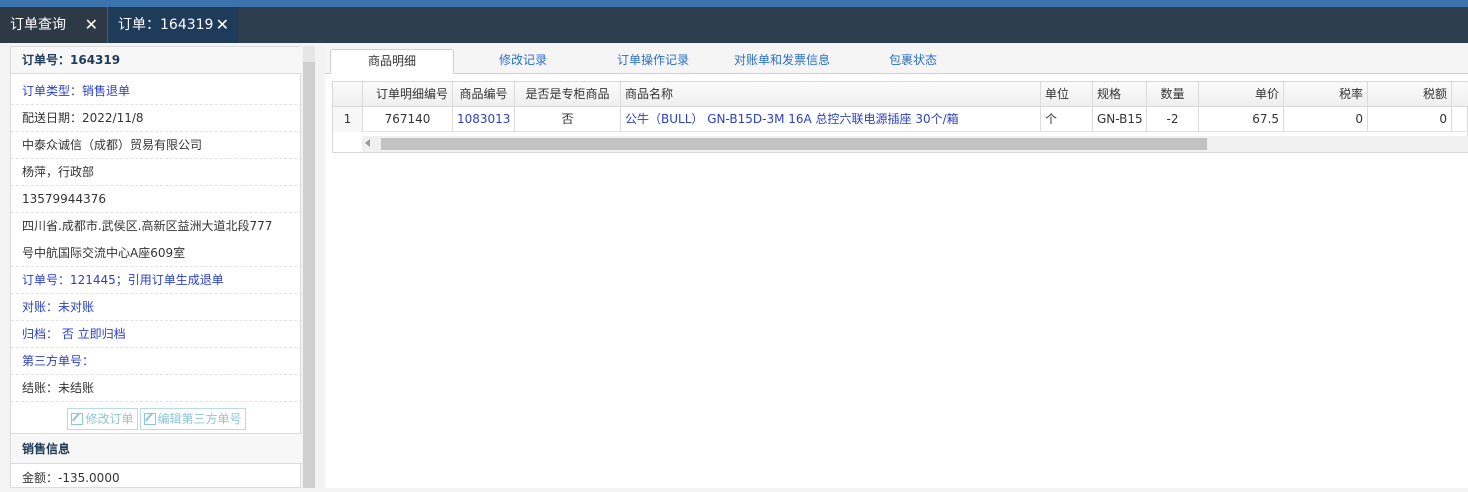 The width and height of the screenshot is (1468, 492). Describe the element at coordinates (166, 25) in the screenshot. I see `tab-label: 订单：164319` at that location.